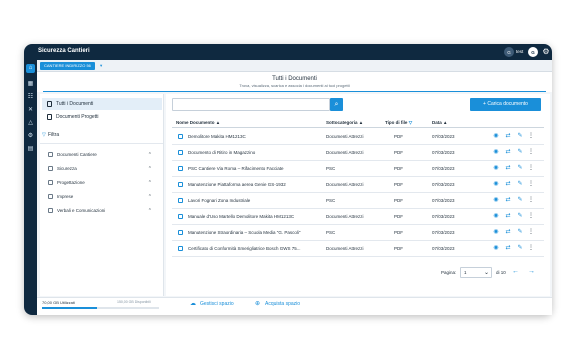  Describe the element at coordinates (344, 122) in the screenshot. I see `col-header-subcategory: Sottocategoria ▲` at that location.